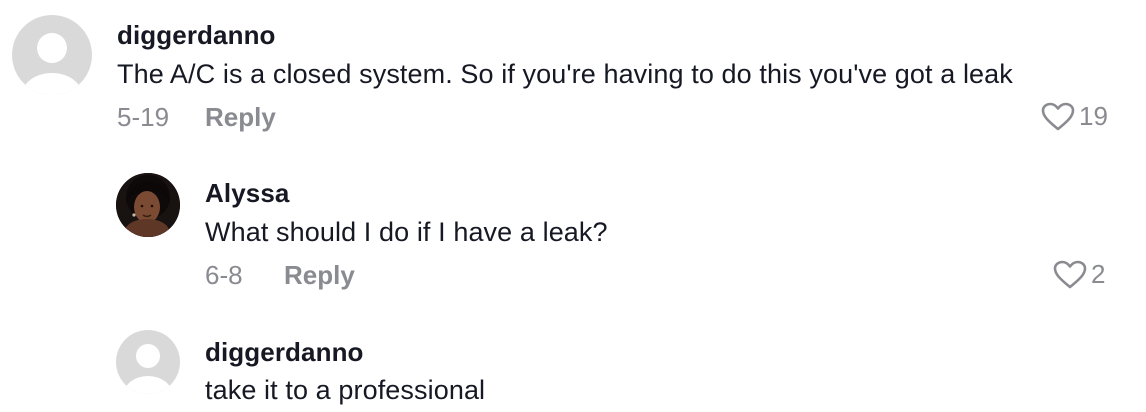  Describe the element at coordinates (143, 117) in the screenshot. I see `comment-date: 5-19` at that location.